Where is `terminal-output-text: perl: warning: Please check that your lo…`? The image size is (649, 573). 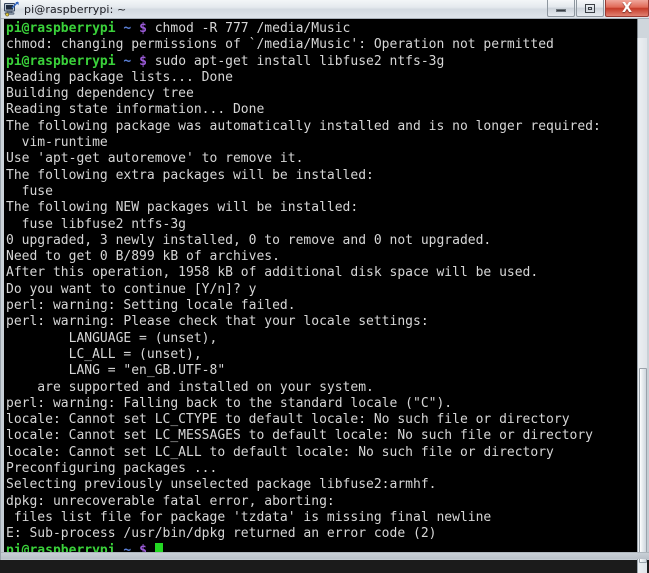
terminal-output-text: perl: warning: Please check that your lo… is located at coordinates (217, 322).